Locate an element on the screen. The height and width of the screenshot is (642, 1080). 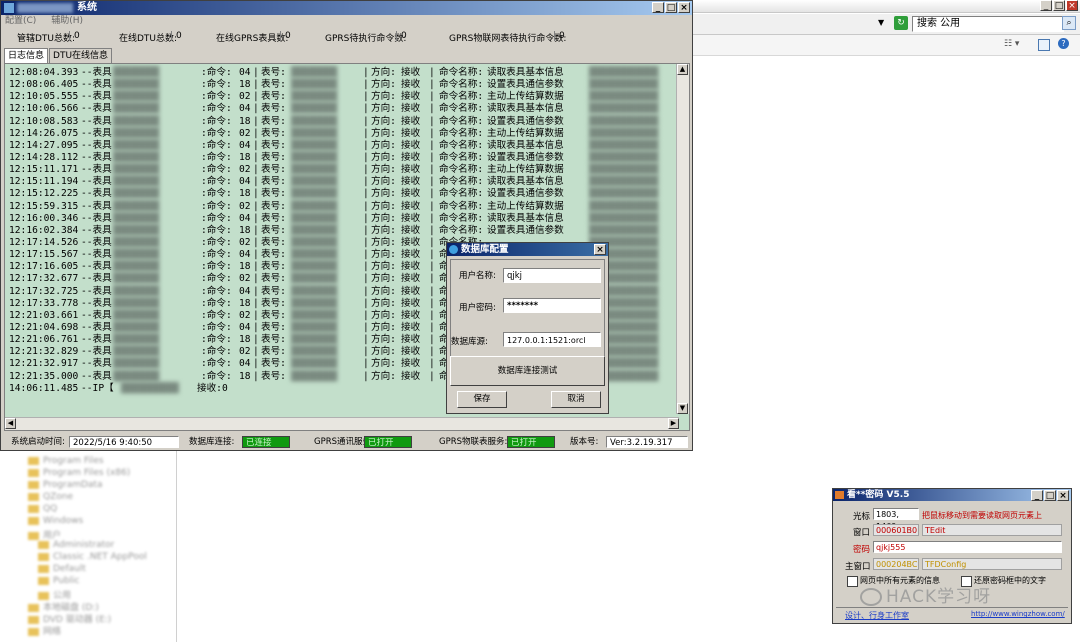
tree-item: Classic .NET AppPool is located at coordinates (92, 558).